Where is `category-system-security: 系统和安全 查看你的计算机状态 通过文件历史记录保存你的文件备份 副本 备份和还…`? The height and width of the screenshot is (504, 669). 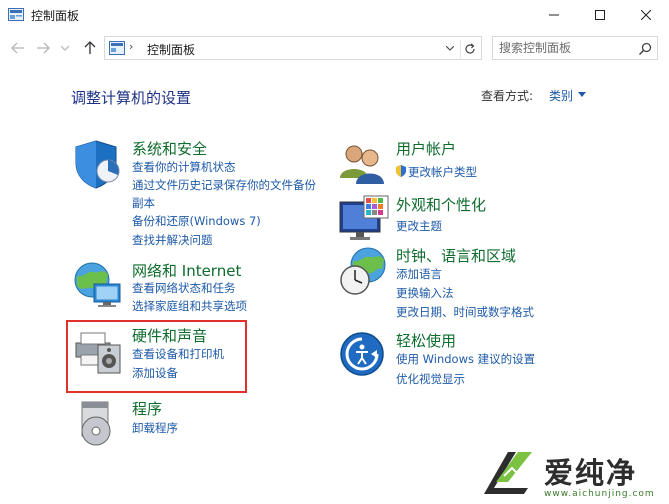
category-system-security: 系统和安全 查看你的计算机状态 通过文件历史记录保存你的文件备份 副本 备份和还… is located at coordinates (207, 193).